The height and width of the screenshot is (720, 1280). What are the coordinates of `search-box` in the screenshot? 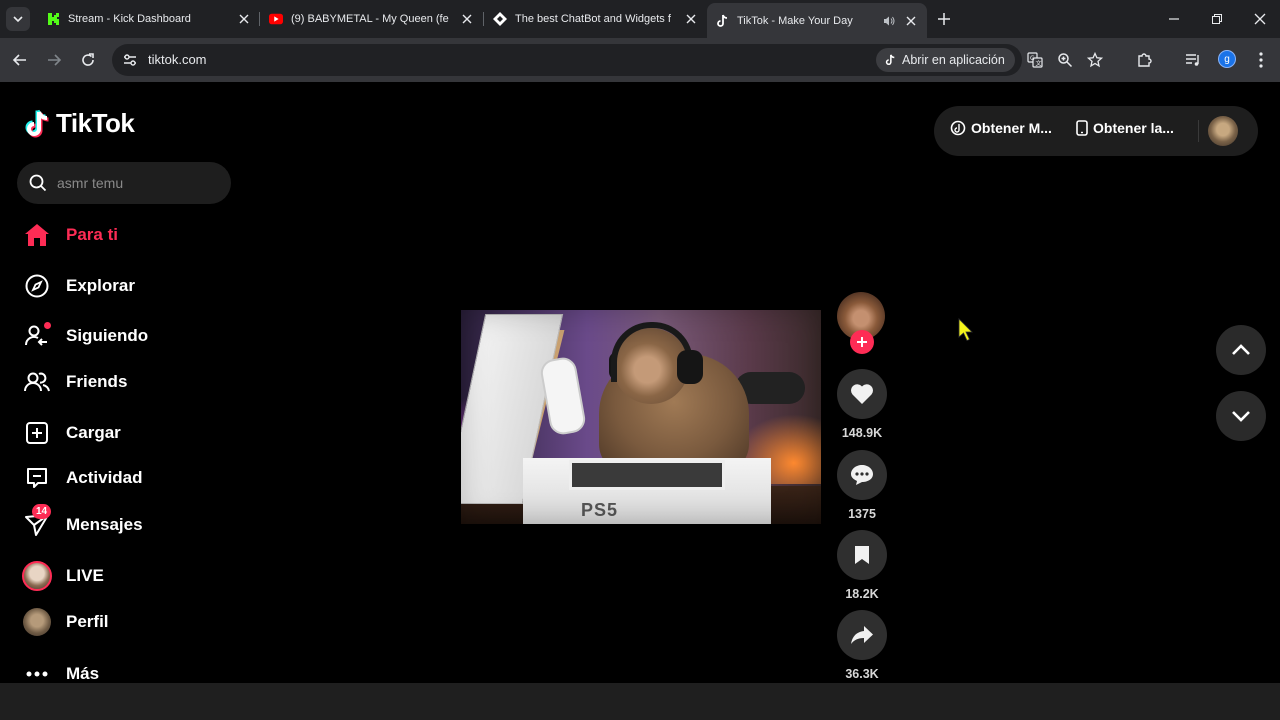 It's located at (124, 183).